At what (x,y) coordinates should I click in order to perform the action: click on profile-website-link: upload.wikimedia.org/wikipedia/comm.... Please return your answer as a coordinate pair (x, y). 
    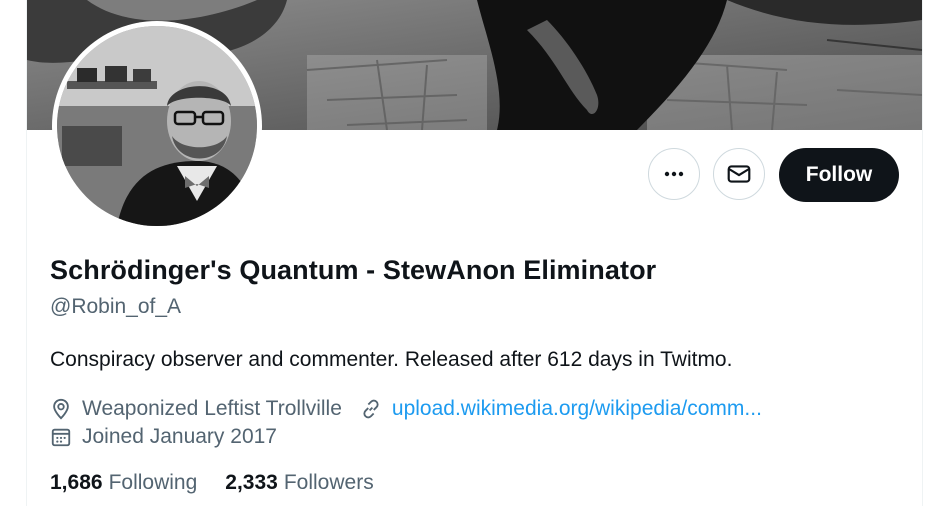
    Looking at the image, I should click on (577, 409).